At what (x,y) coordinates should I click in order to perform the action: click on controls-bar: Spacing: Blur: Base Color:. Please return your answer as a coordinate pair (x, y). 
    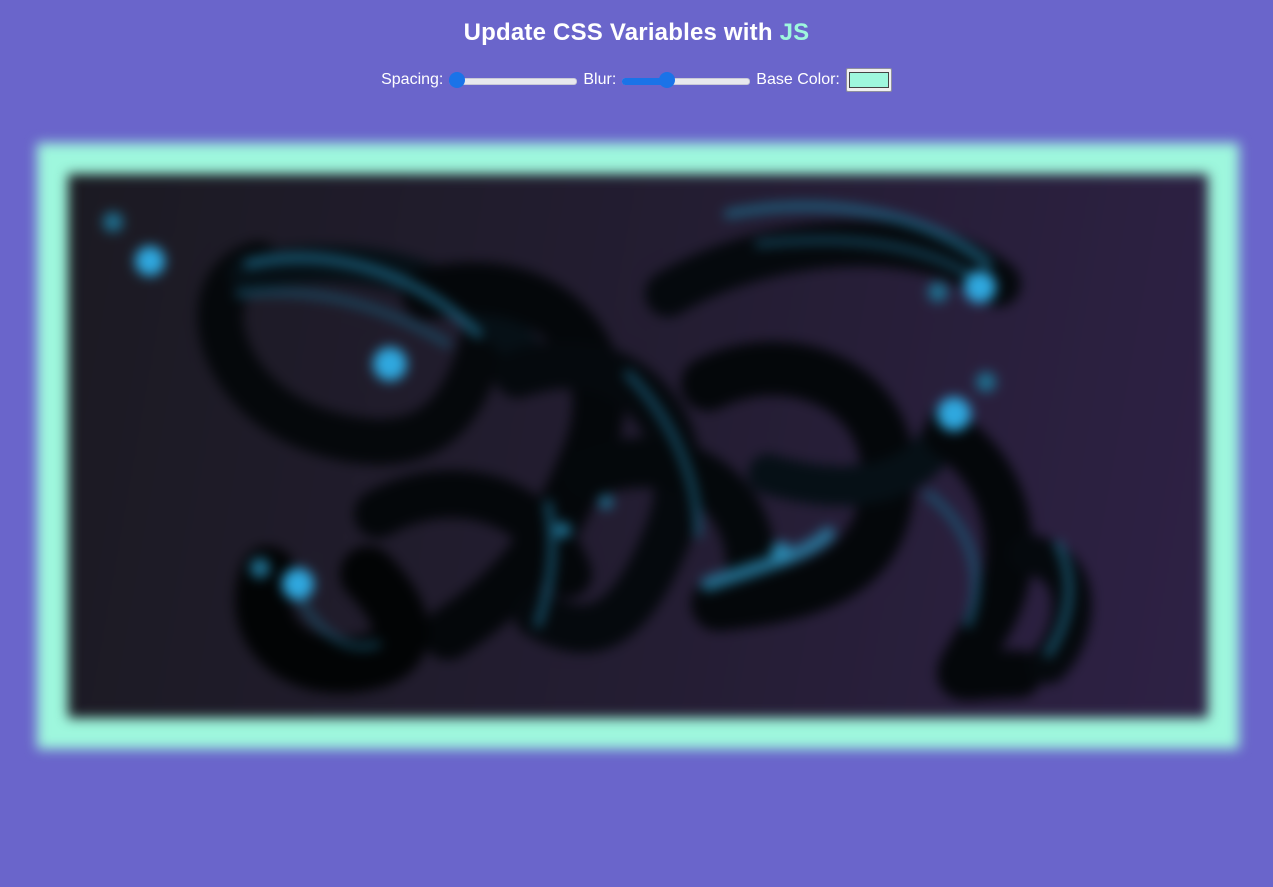
    Looking at the image, I should click on (636, 80).